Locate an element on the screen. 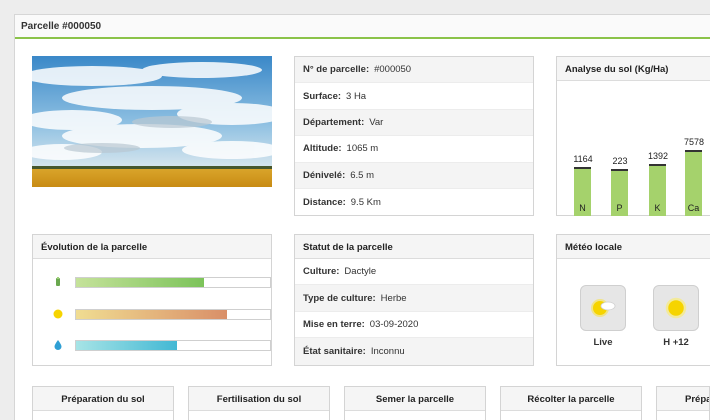  parcel-photo is located at coordinates (152, 121).